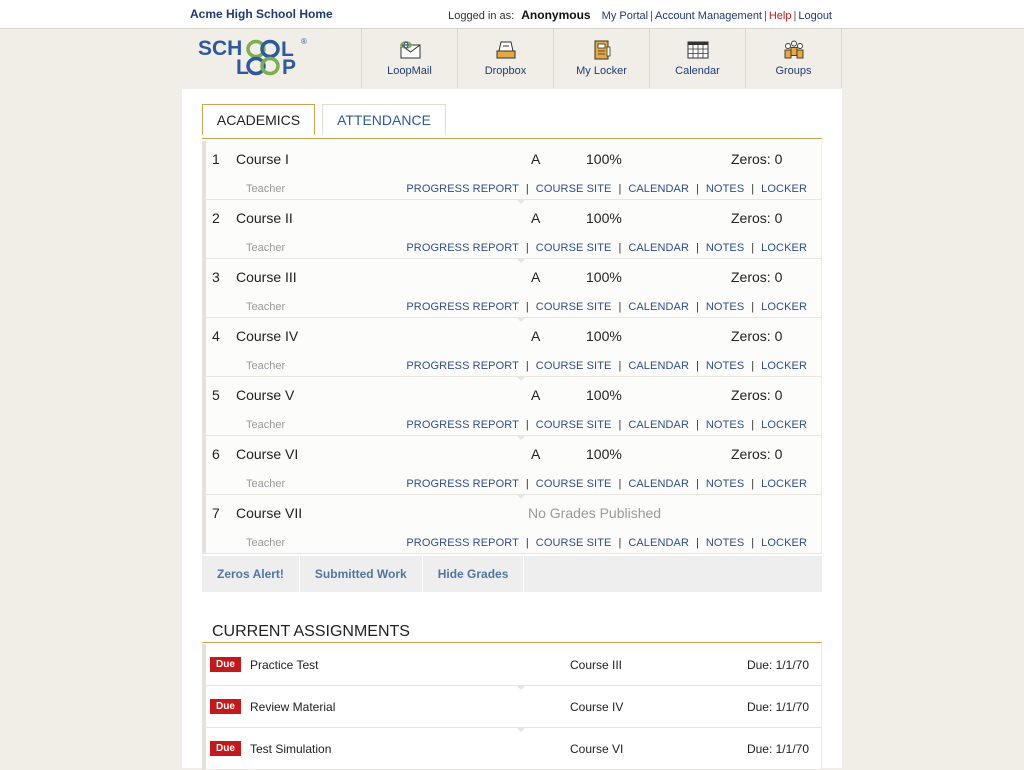  What do you see at coordinates (216, 218) in the screenshot?
I see `course-number: 2` at bounding box center [216, 218].